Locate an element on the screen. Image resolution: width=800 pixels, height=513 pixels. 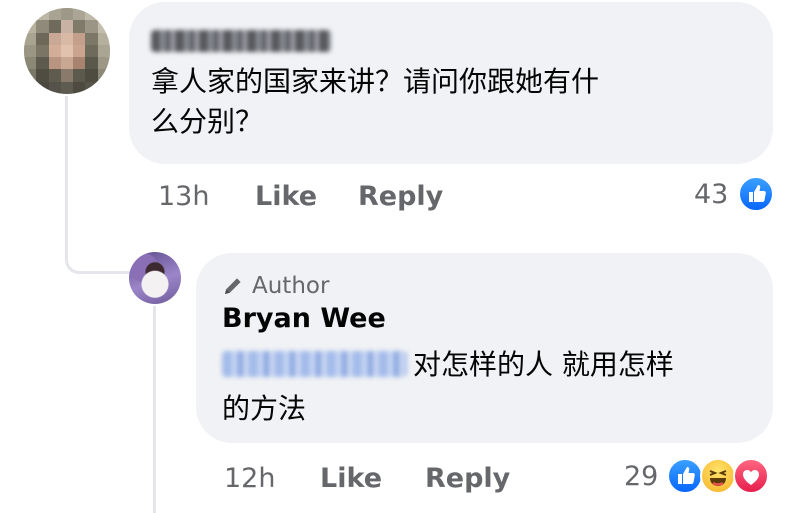
love-icon is located at coordinates (751, 476).